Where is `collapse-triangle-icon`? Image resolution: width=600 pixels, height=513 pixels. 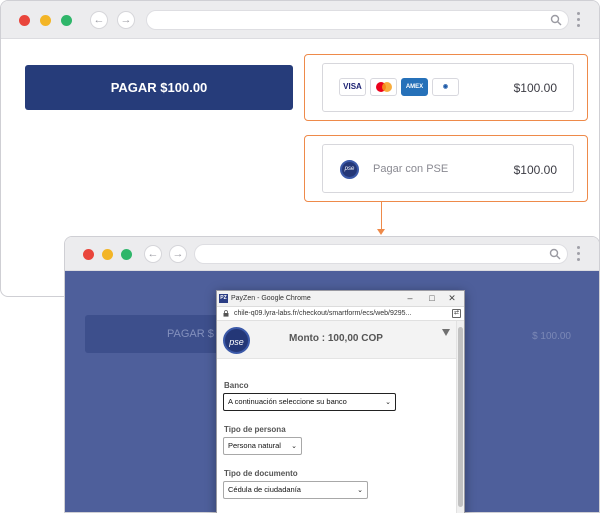
collapse-triangle-icon is located at coordinates (446, 332).